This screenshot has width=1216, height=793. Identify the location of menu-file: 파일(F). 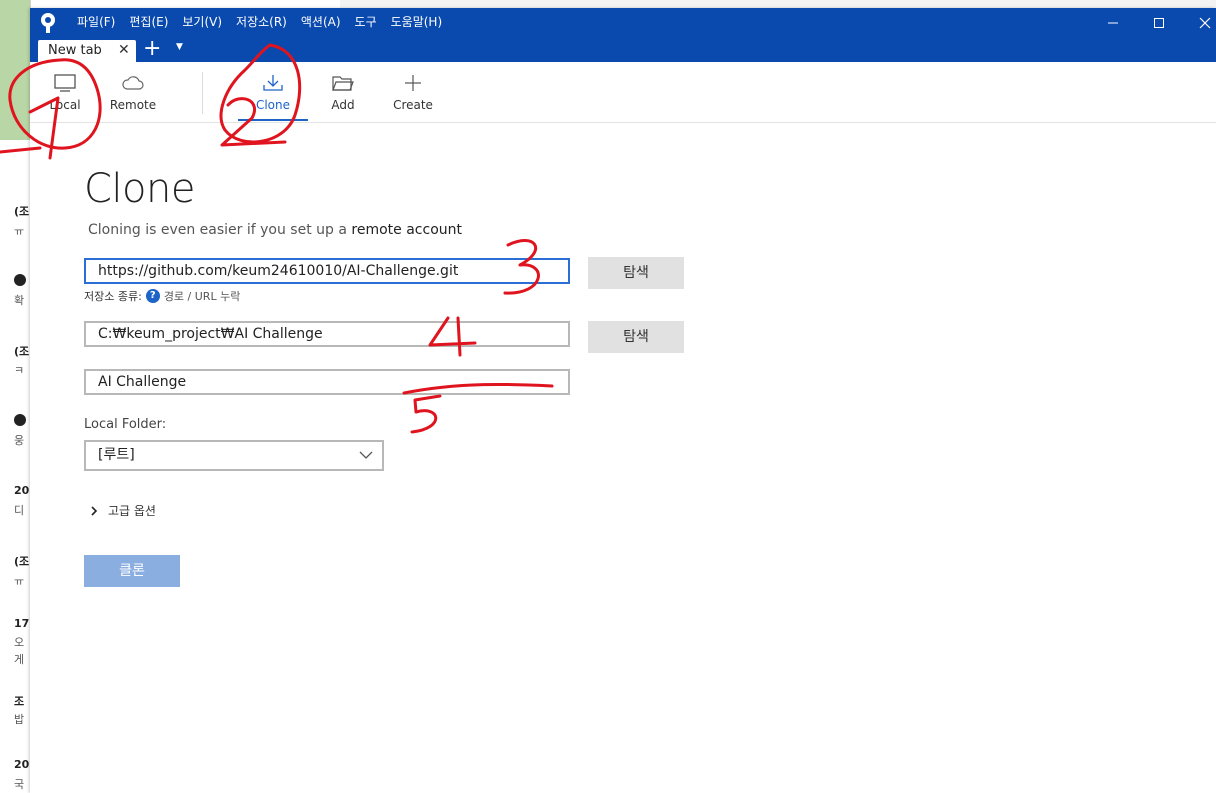
(96, 23).